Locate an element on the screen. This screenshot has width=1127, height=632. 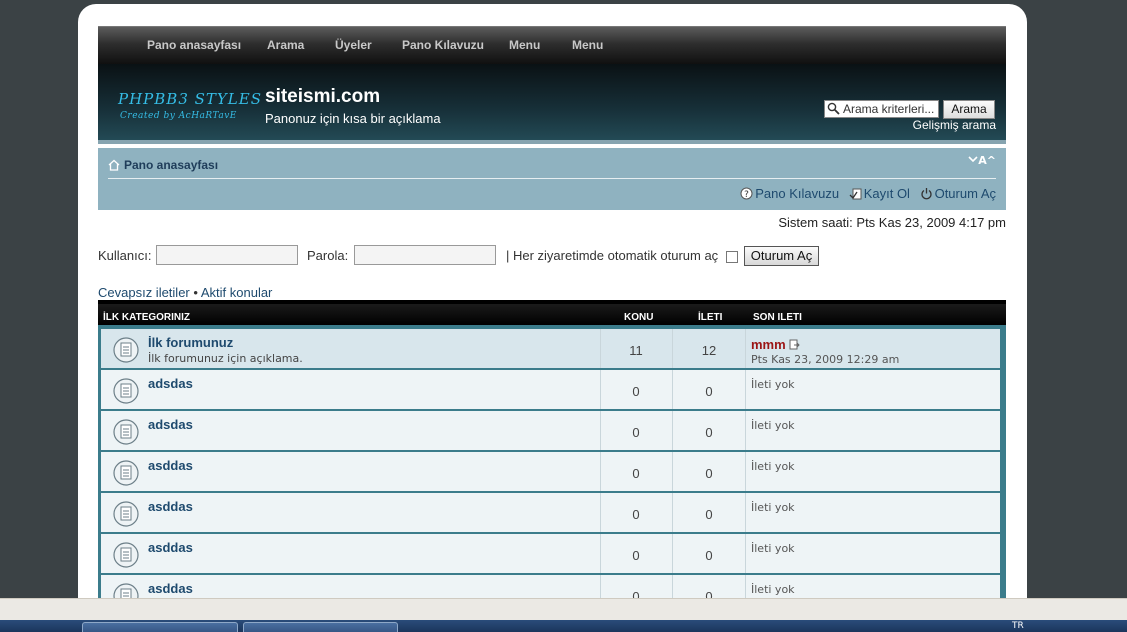
site-logo: PHPBB3 STYLES is located at coordinates (190, 99).